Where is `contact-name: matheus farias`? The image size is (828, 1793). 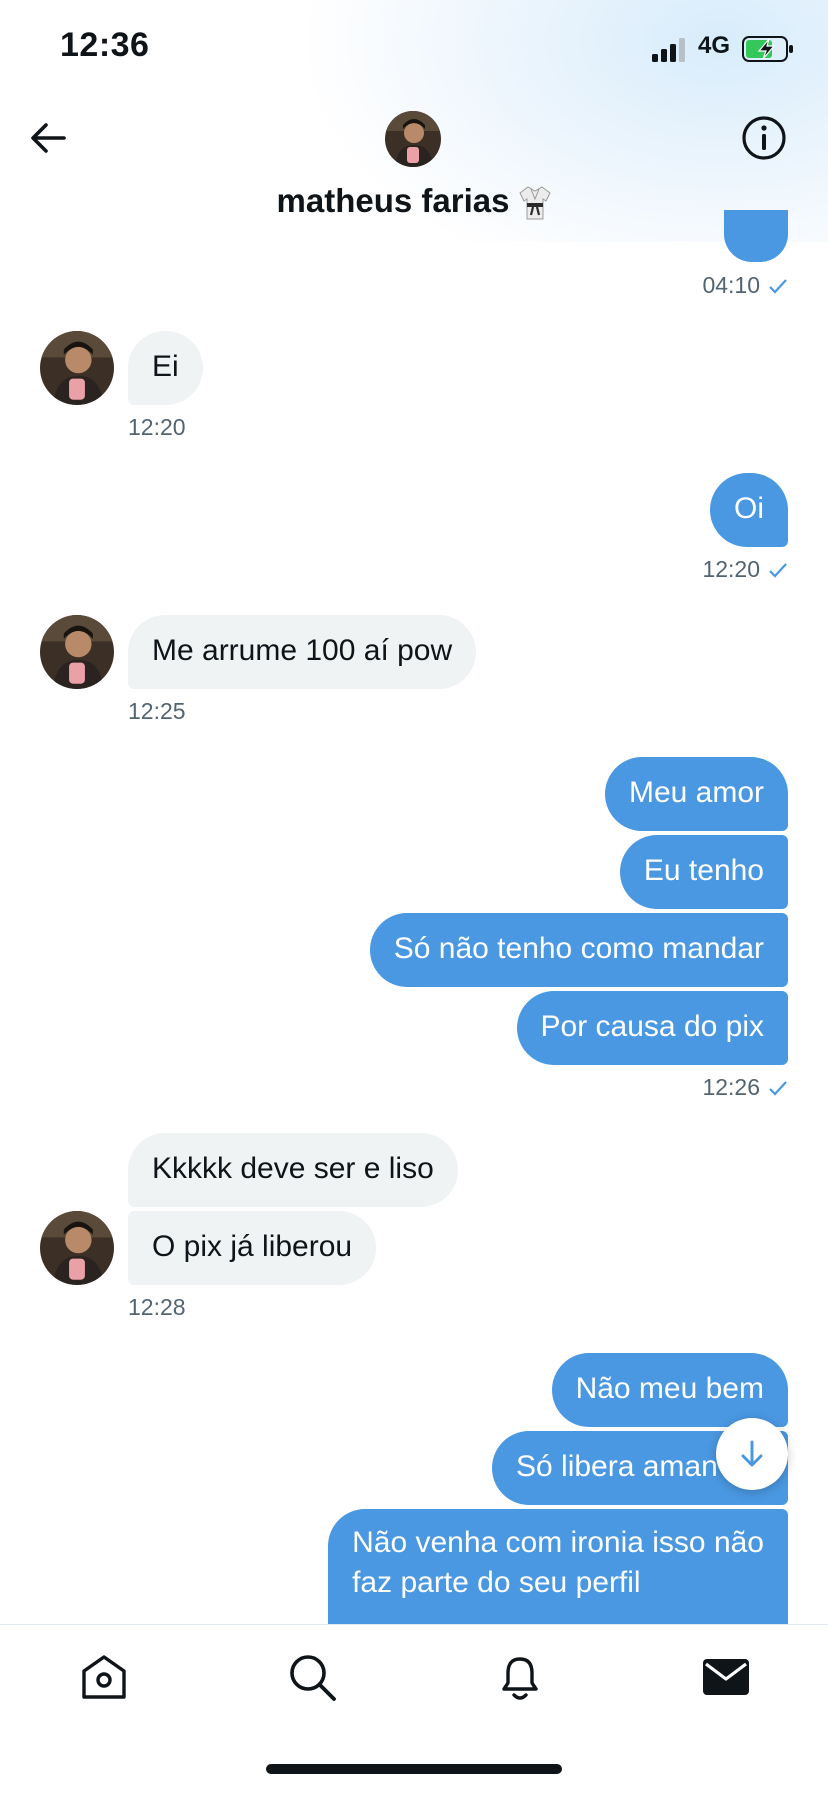 contact-name: matheus farias is located at coordinates (414, 201).